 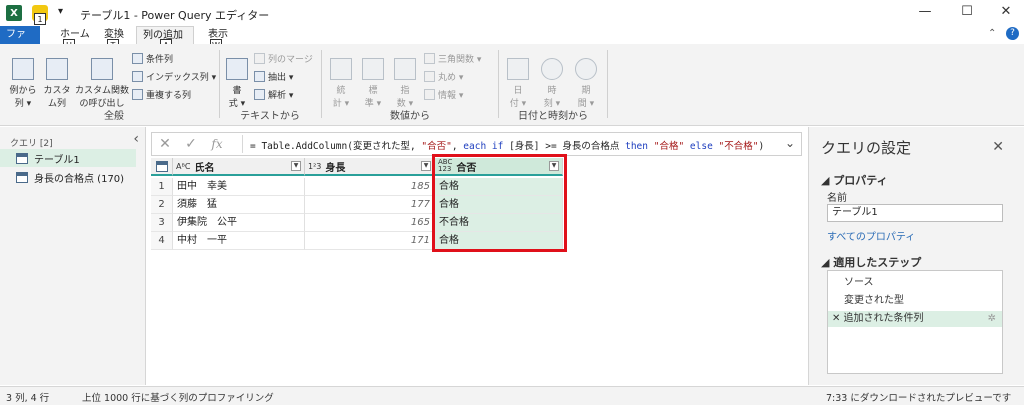 What do you see at coordinates (871, 235) in the screenshot?
I see `all-properties-link: すべてのプロパティ` at bounding box center [871, 235].